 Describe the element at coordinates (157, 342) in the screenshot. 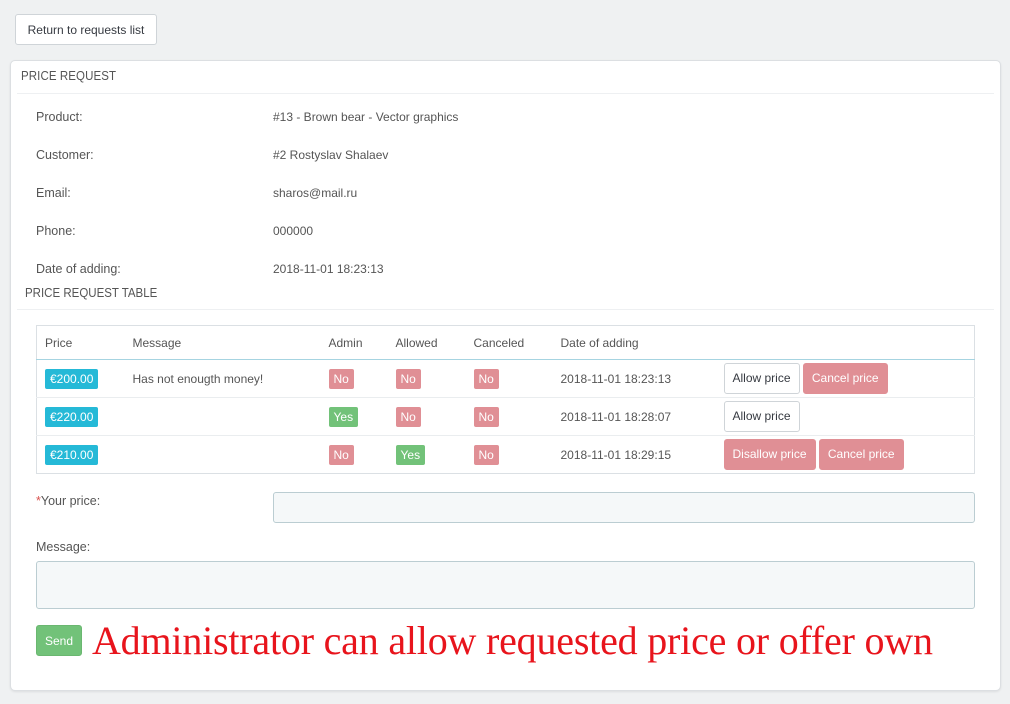

I see `column-header-message: Message` at that location.